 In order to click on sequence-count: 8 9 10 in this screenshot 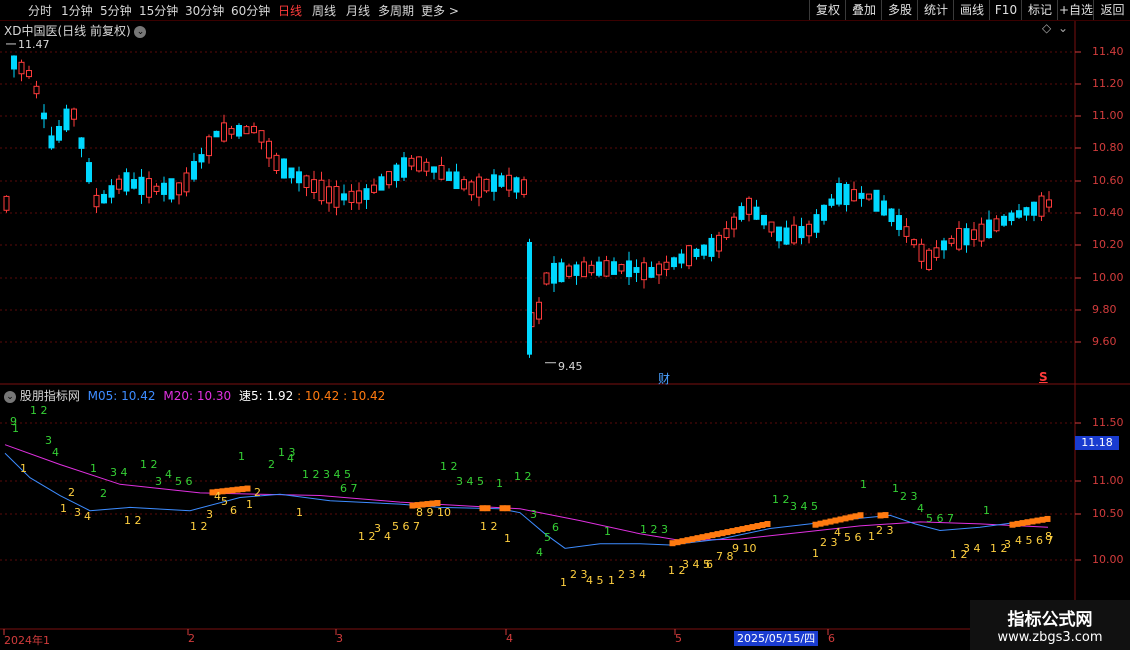, I will do `click(433, 512)`.